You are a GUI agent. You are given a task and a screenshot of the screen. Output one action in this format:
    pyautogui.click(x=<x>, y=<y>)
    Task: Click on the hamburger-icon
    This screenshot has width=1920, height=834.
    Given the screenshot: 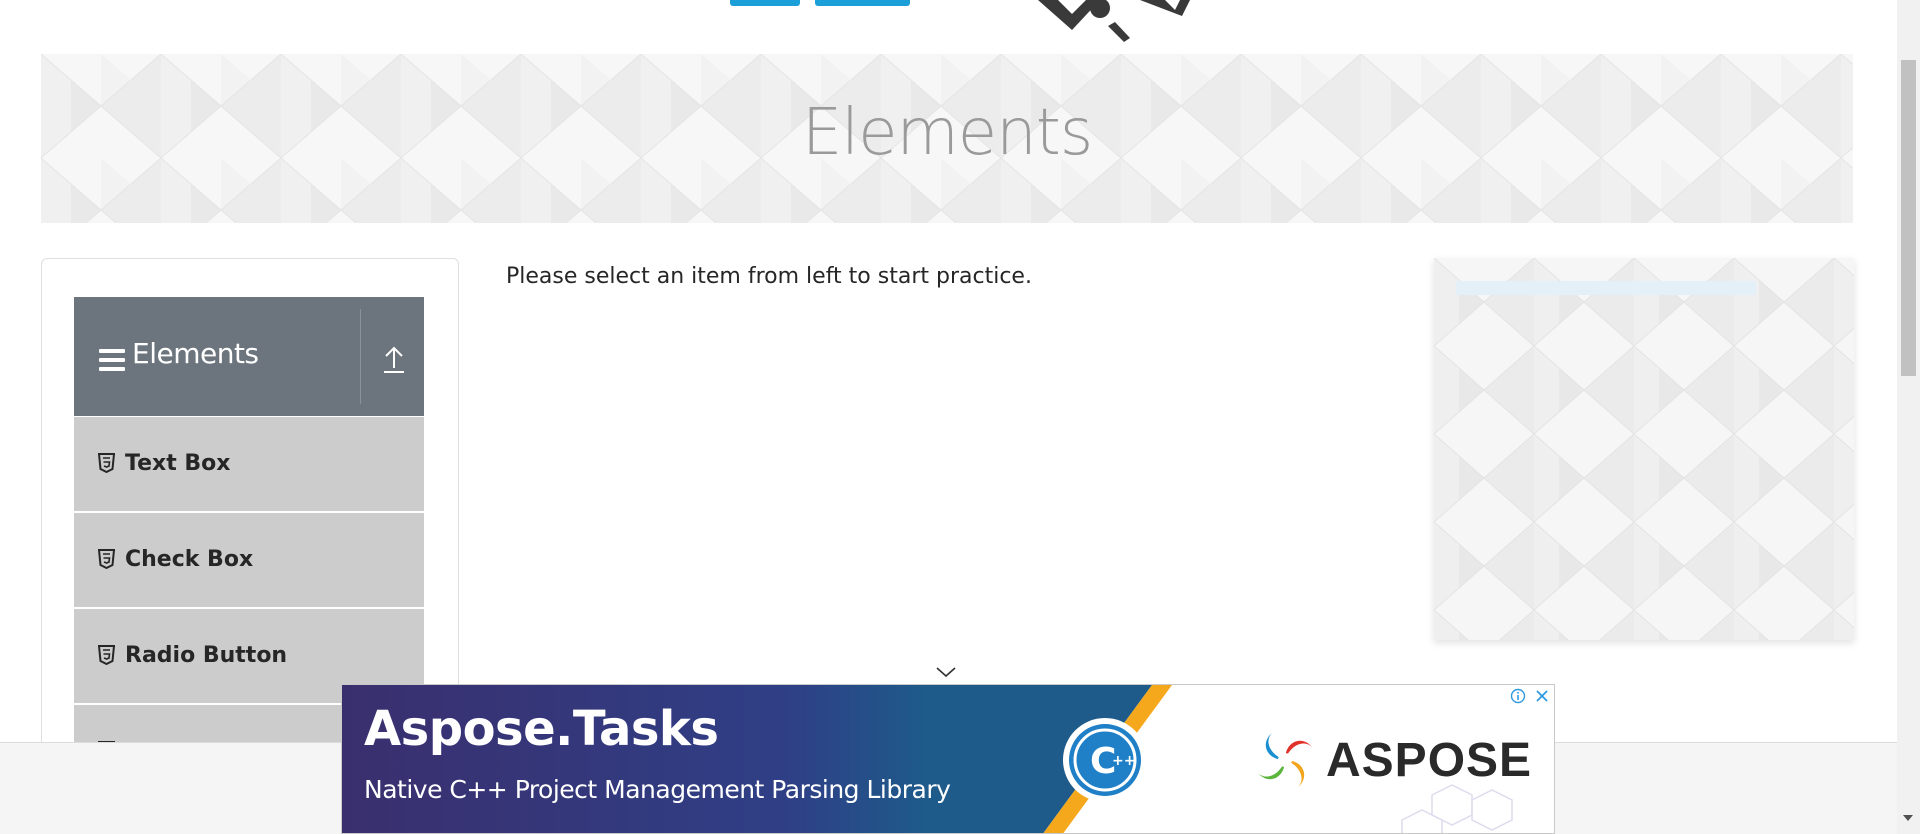 What is the action you would take?
    pyautogui.click(x=112, y=360)
    